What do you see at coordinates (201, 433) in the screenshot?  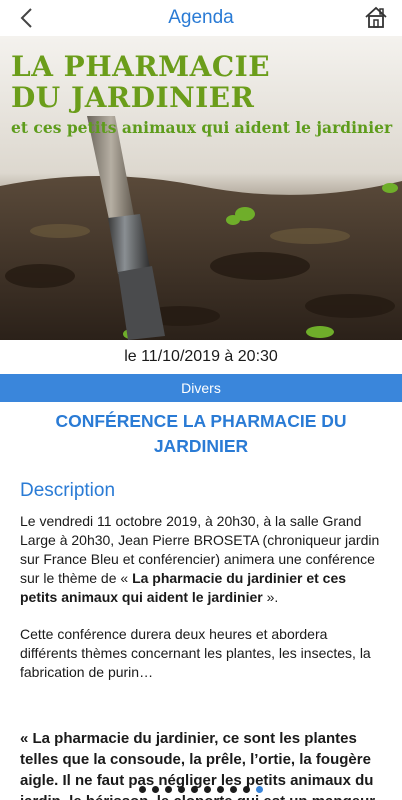 I see `event-title: CONFÉRENCE LA PHARMACIE DU JARDINIER` at bounding box center [201, 433].